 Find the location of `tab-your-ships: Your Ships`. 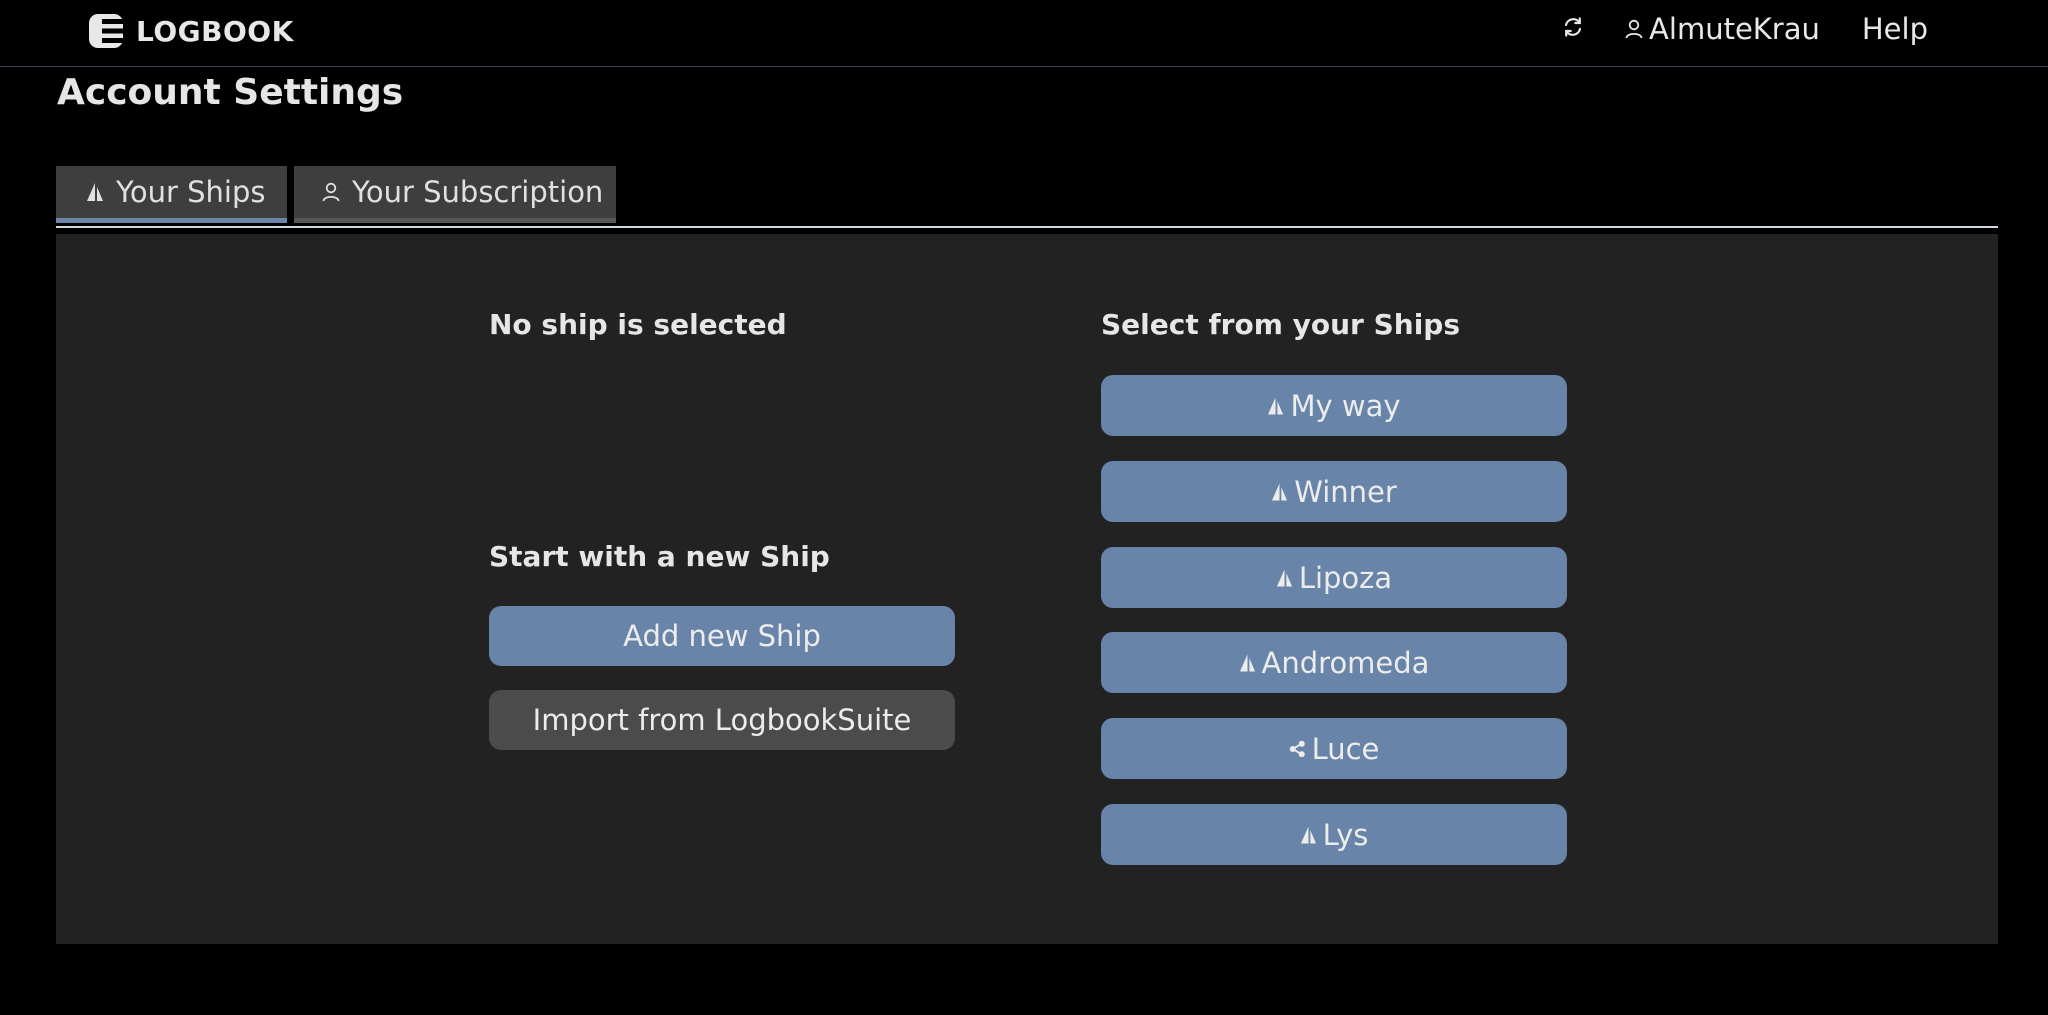

tab-your-ships: Your Ships is located at coordinates (171, 194).